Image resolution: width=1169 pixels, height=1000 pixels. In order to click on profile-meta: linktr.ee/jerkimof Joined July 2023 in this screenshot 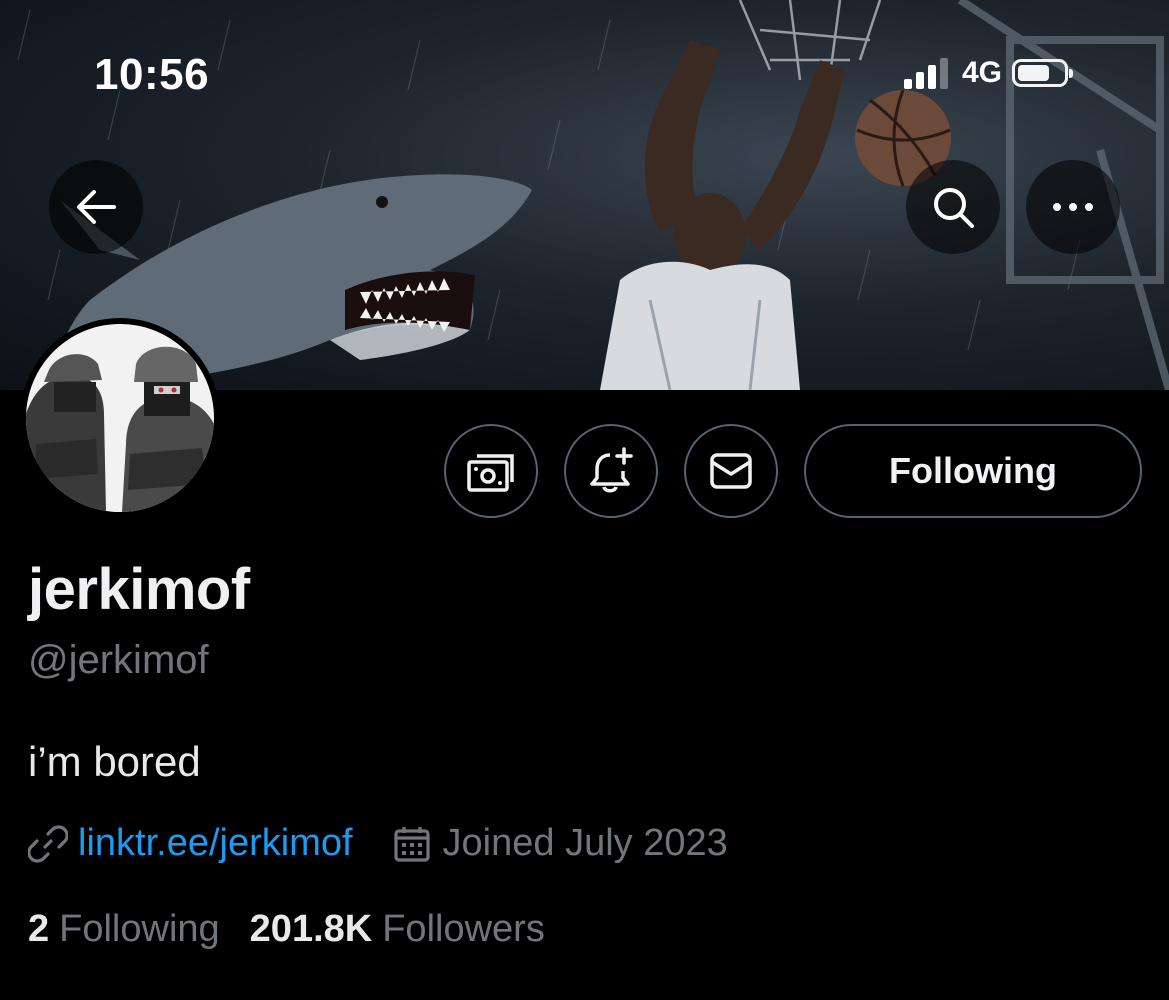, I will do `click(378, 843)`.